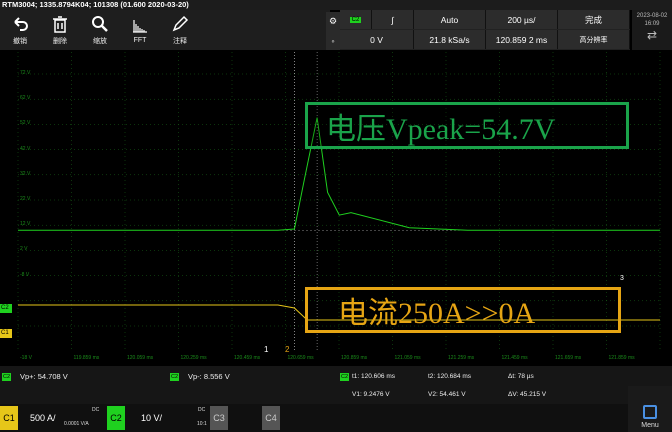  Describe the element at coordinates (650, 425) in the screenshot. I see `menu-label: Menu` at that location.